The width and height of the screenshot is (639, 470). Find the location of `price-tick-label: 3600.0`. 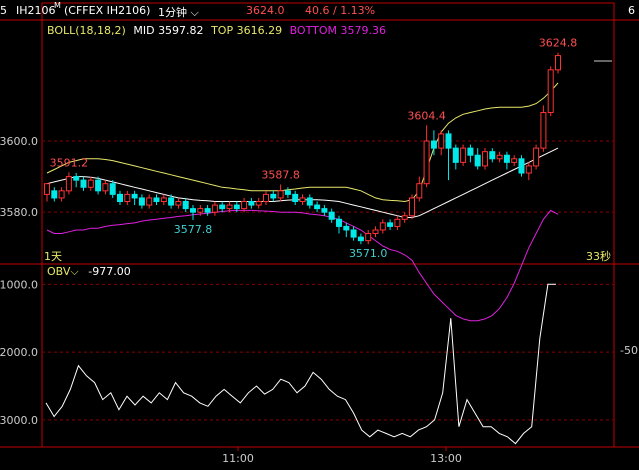

price-tick-label: 3600.0 is located at coordinates (19, 141).